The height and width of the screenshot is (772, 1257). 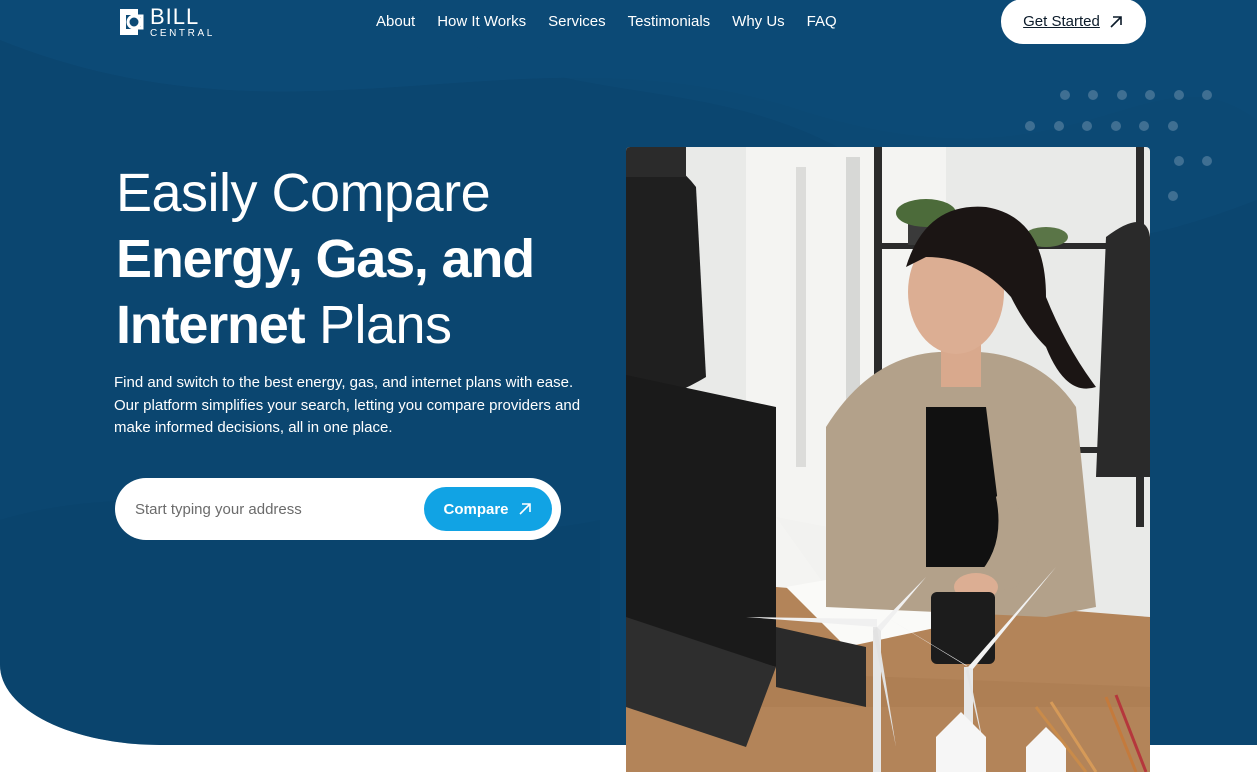 What do you see at coordinates (669, 21) in the screenshot?
I see `nav-testimonials: Testimonials` at bounding box center [669, 21].